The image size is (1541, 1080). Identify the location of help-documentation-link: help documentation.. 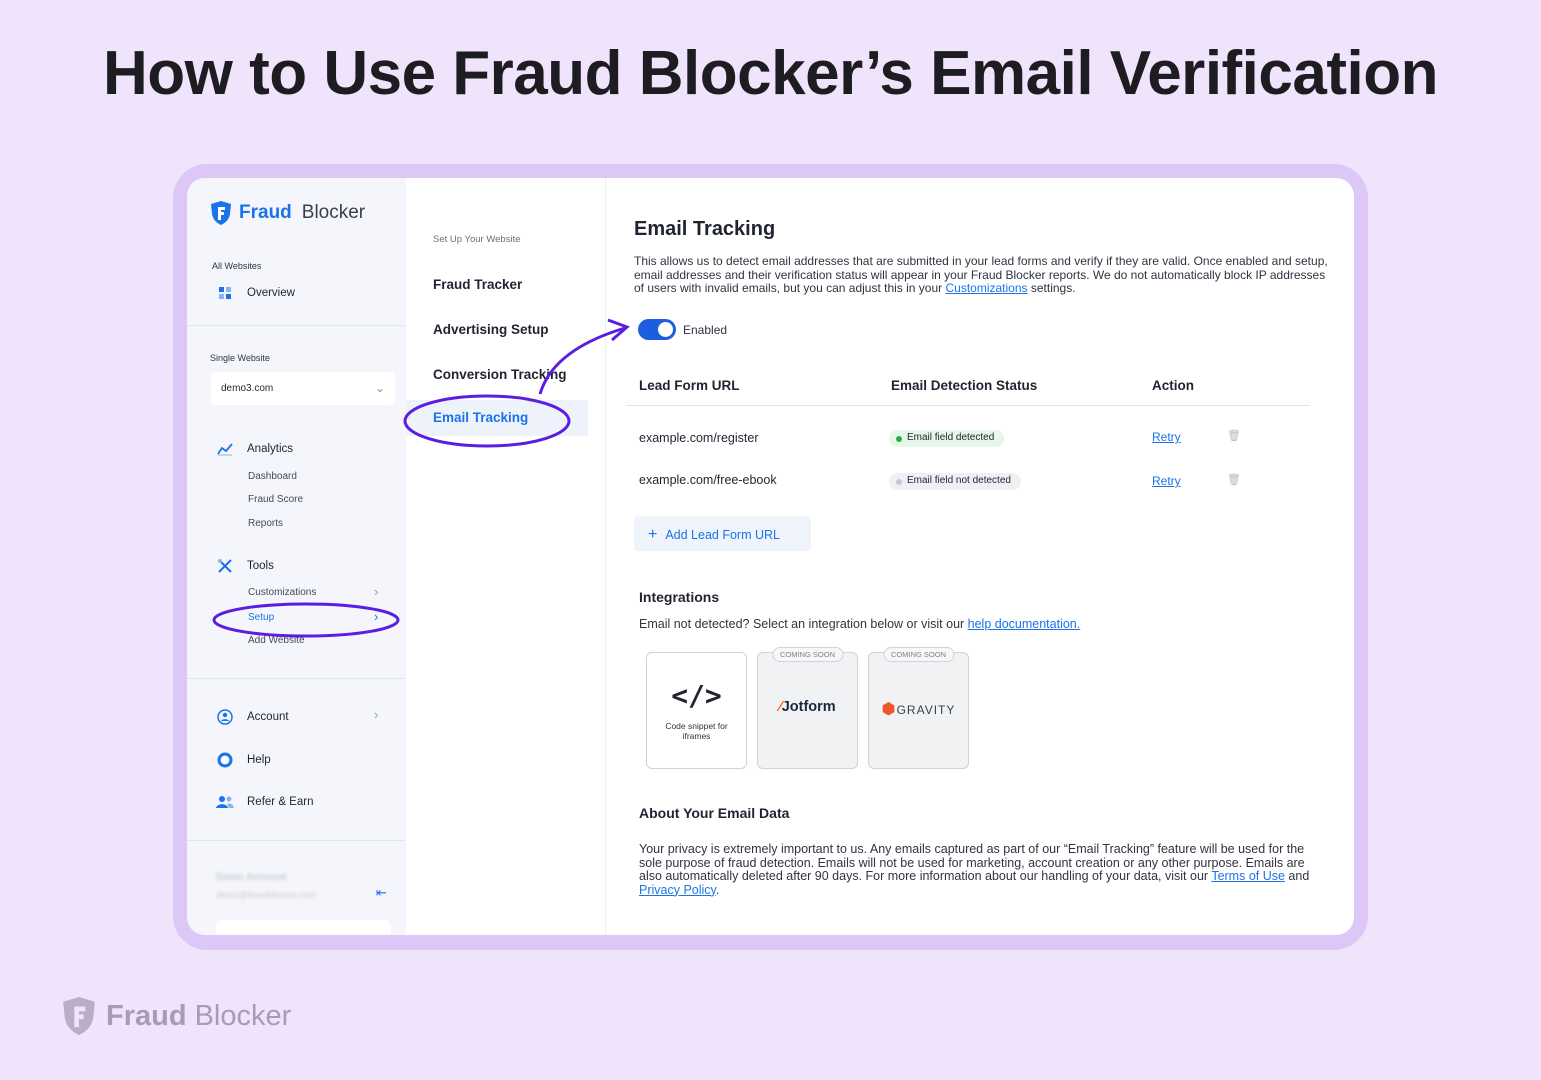
(1024, 624).